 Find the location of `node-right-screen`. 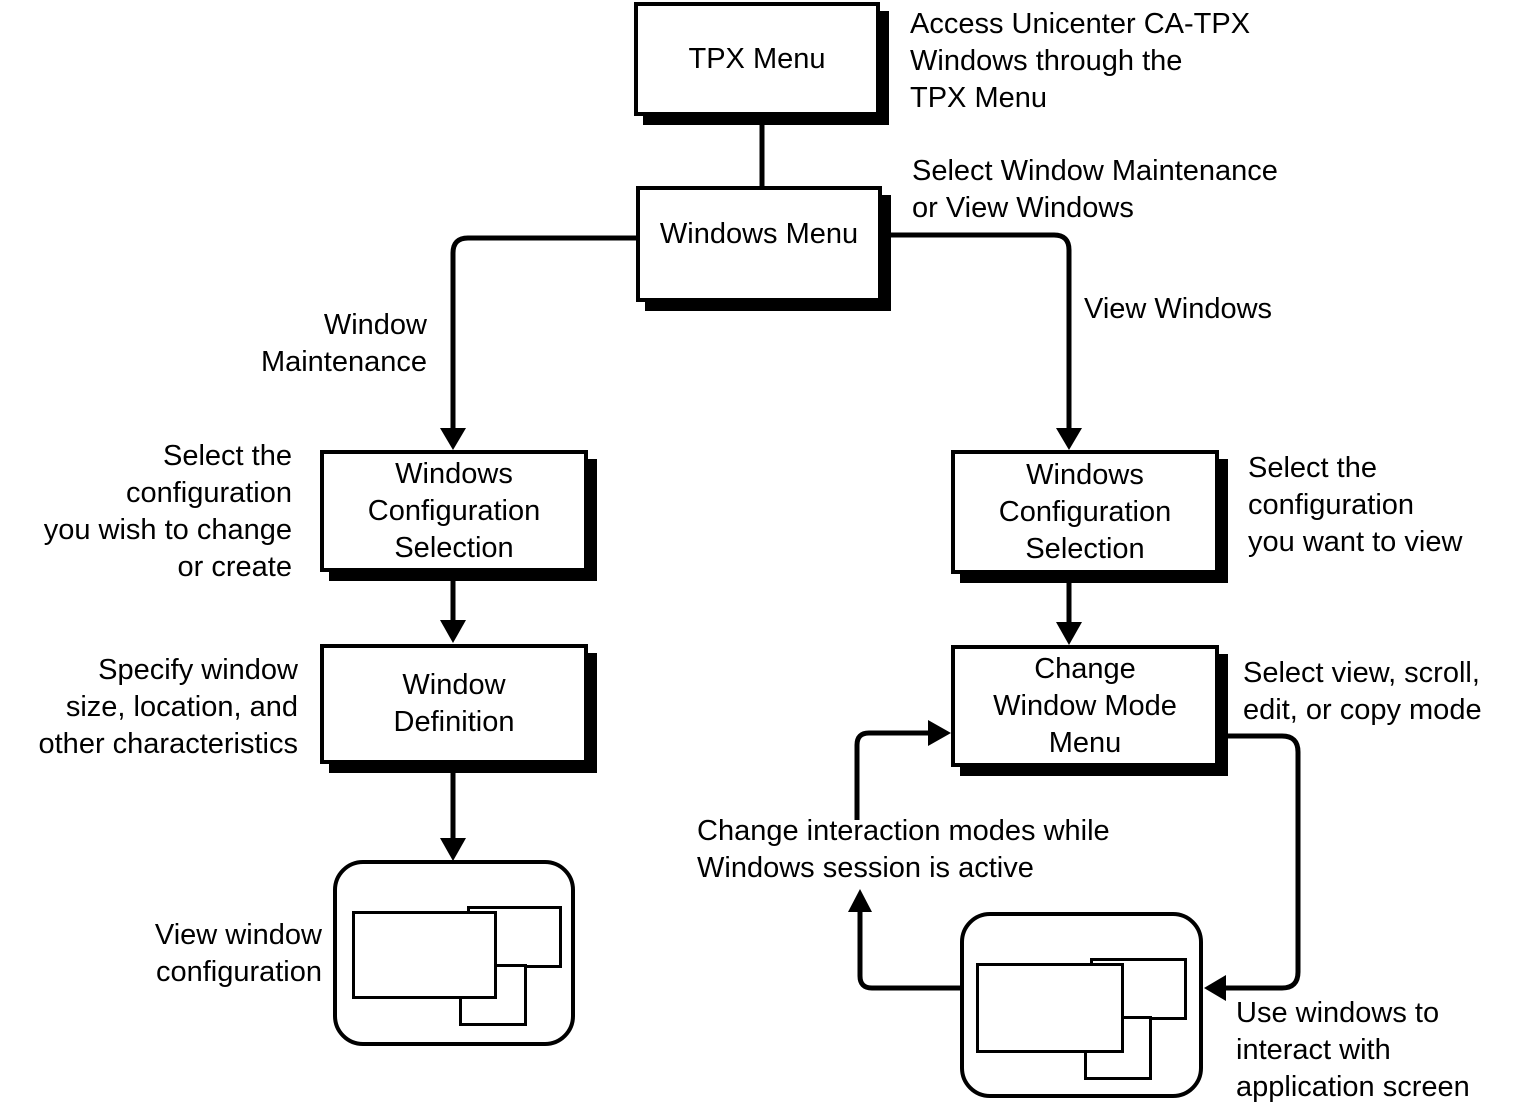

node-right-screen is located at coordinates (1081, 1005).